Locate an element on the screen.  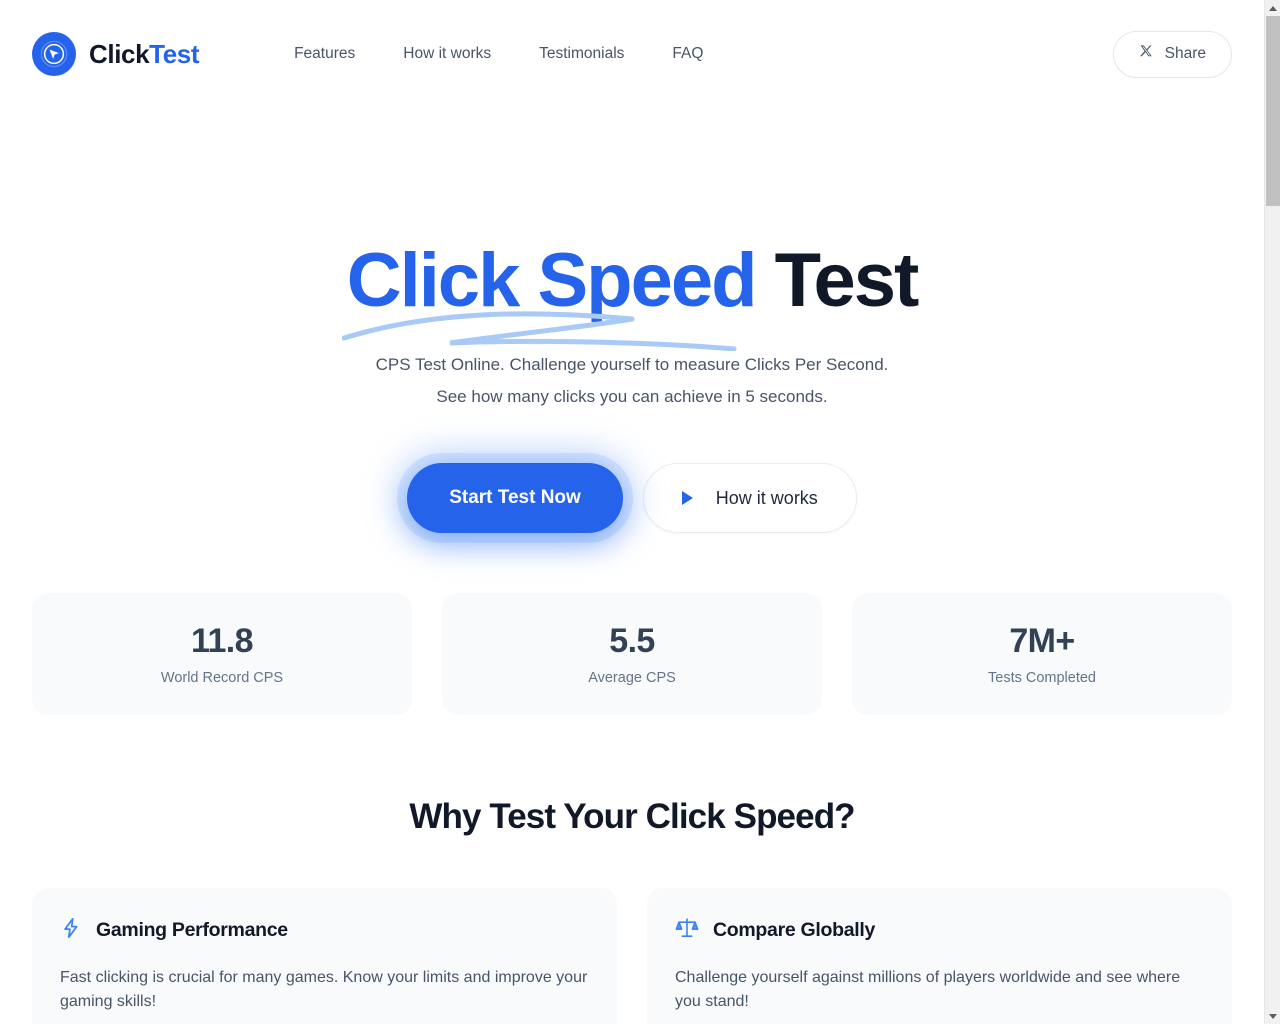
start-test-button: Start Test Now is located at coordinates (515, 498).